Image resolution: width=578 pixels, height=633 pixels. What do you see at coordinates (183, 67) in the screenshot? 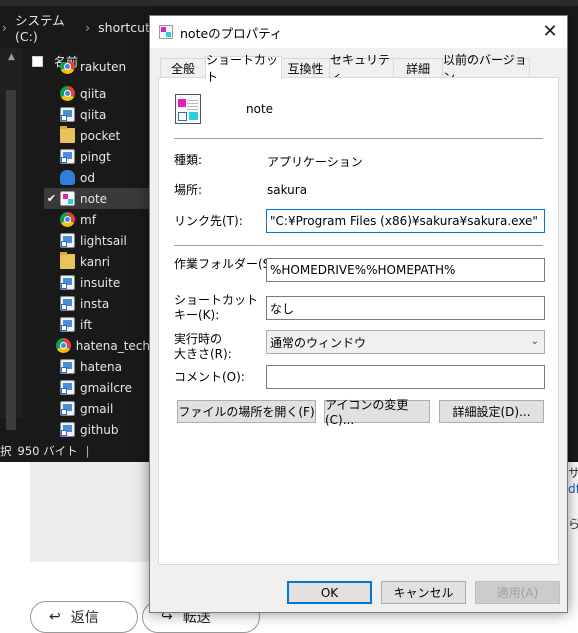
I see `tab-general: 全般` at bounding box center [183, 67].